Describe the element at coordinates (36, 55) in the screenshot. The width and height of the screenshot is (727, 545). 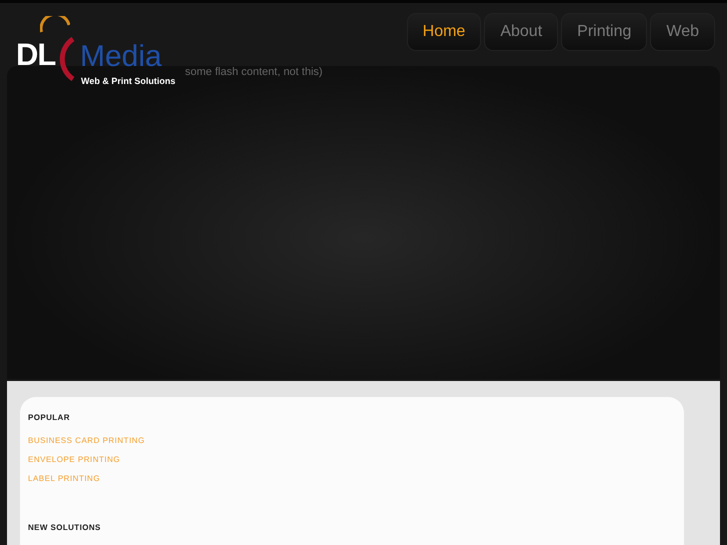
I see `logo-initials: DL` at that location.